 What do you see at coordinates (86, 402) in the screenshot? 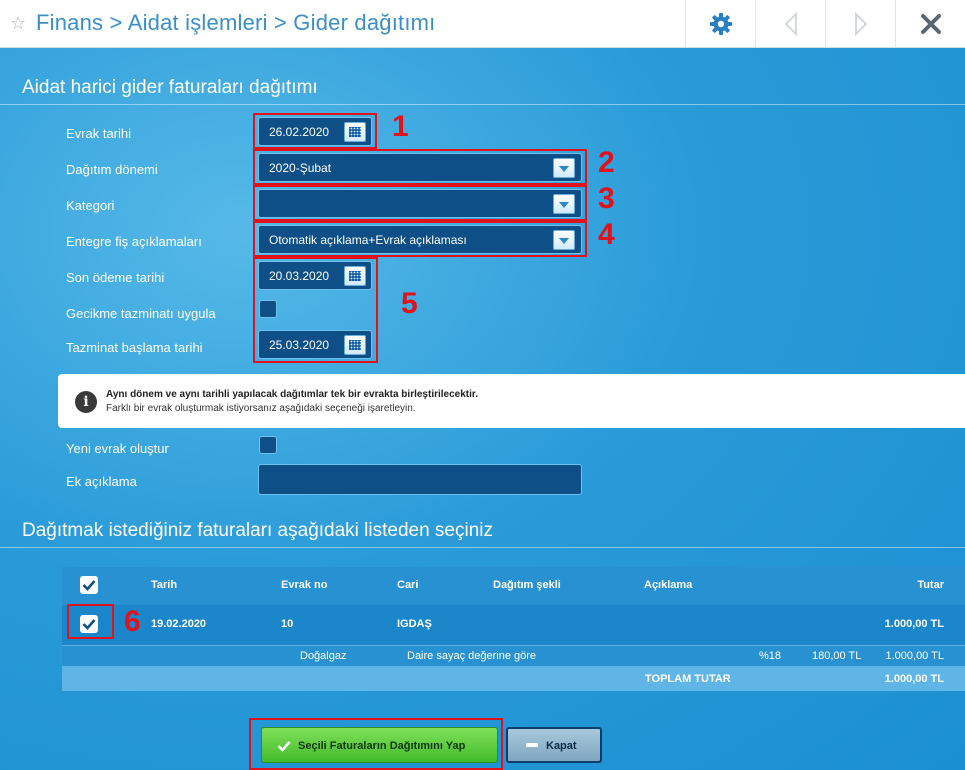
I see `info-icon: i` at bounding box center [86, 402].